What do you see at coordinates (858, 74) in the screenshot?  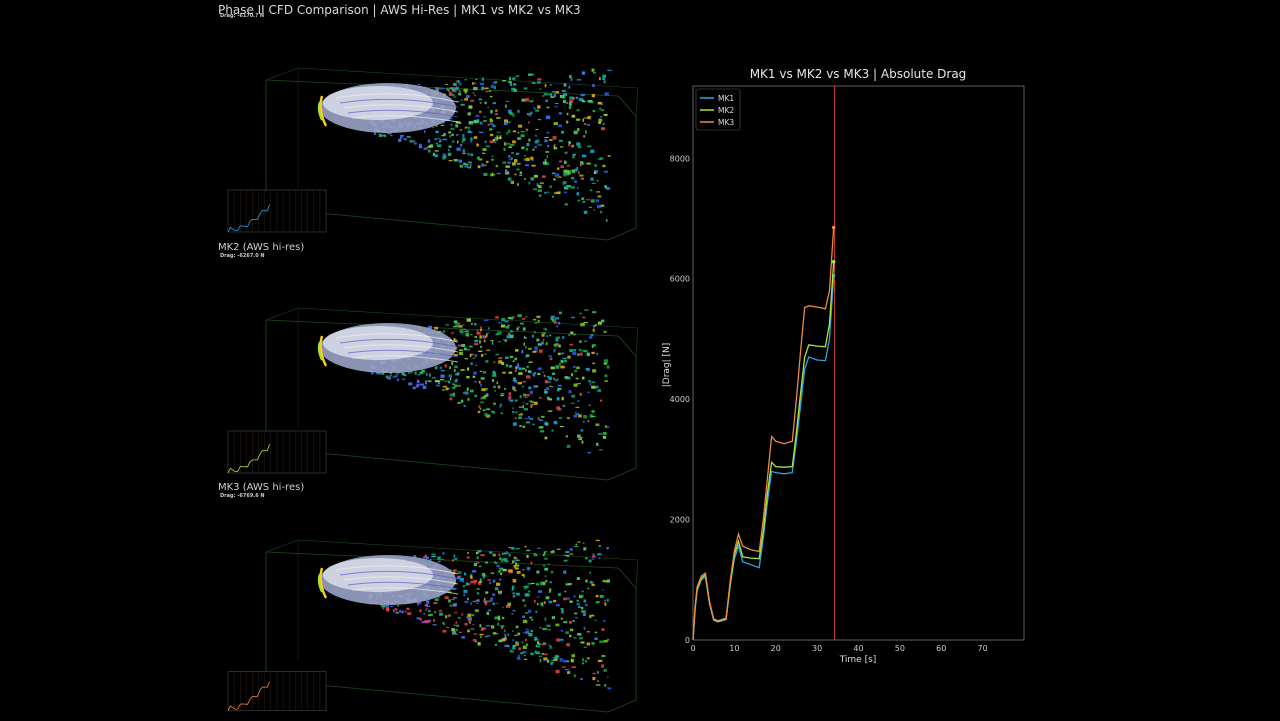 I see `chart-title: MK1 vs MK2 vs MK3 | Absolute Drag` at bounding box center [858, 74].